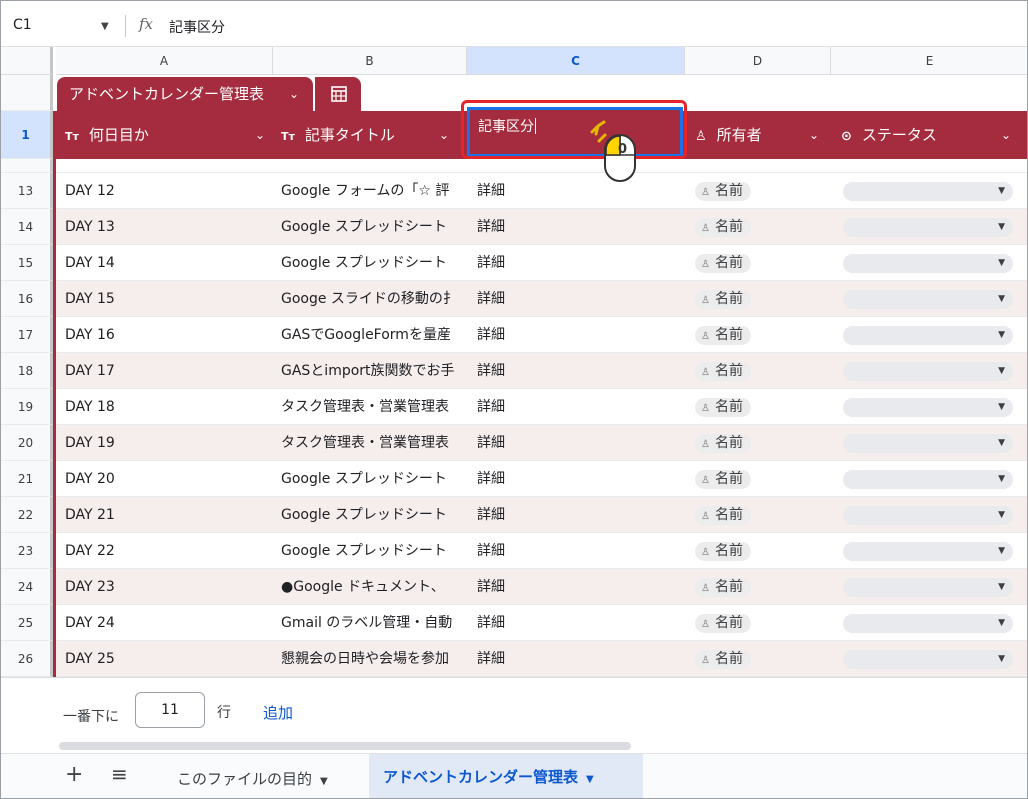 The image size is (1028, 799). I want to click on row-number: 23, so click(27, 551).